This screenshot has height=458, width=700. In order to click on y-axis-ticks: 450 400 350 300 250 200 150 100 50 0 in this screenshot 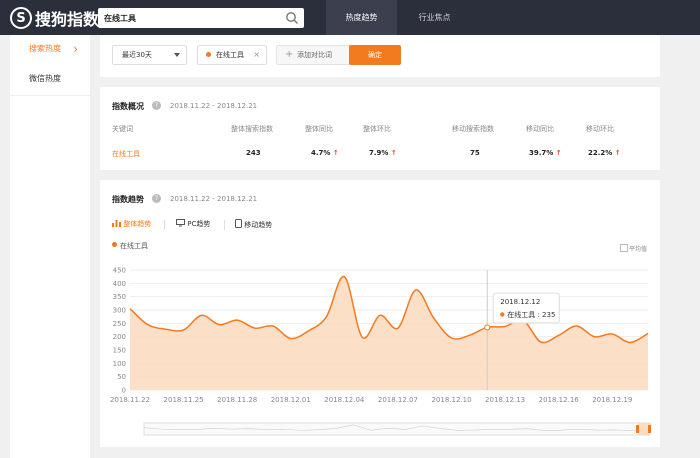, I will do `click(119, 331)`.